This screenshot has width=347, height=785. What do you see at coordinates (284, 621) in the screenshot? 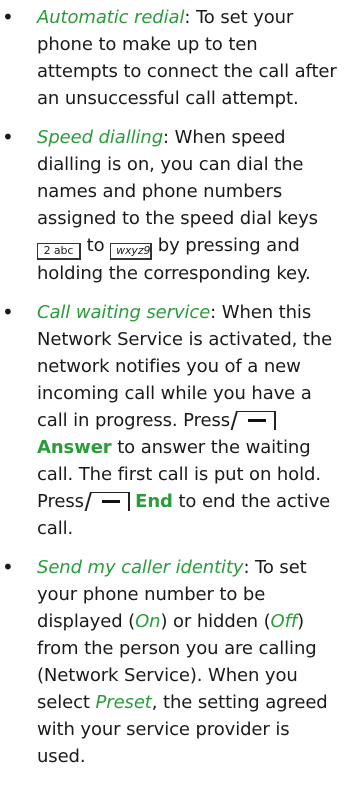
I see `option-off: Off` at bounding box center [284, 621].